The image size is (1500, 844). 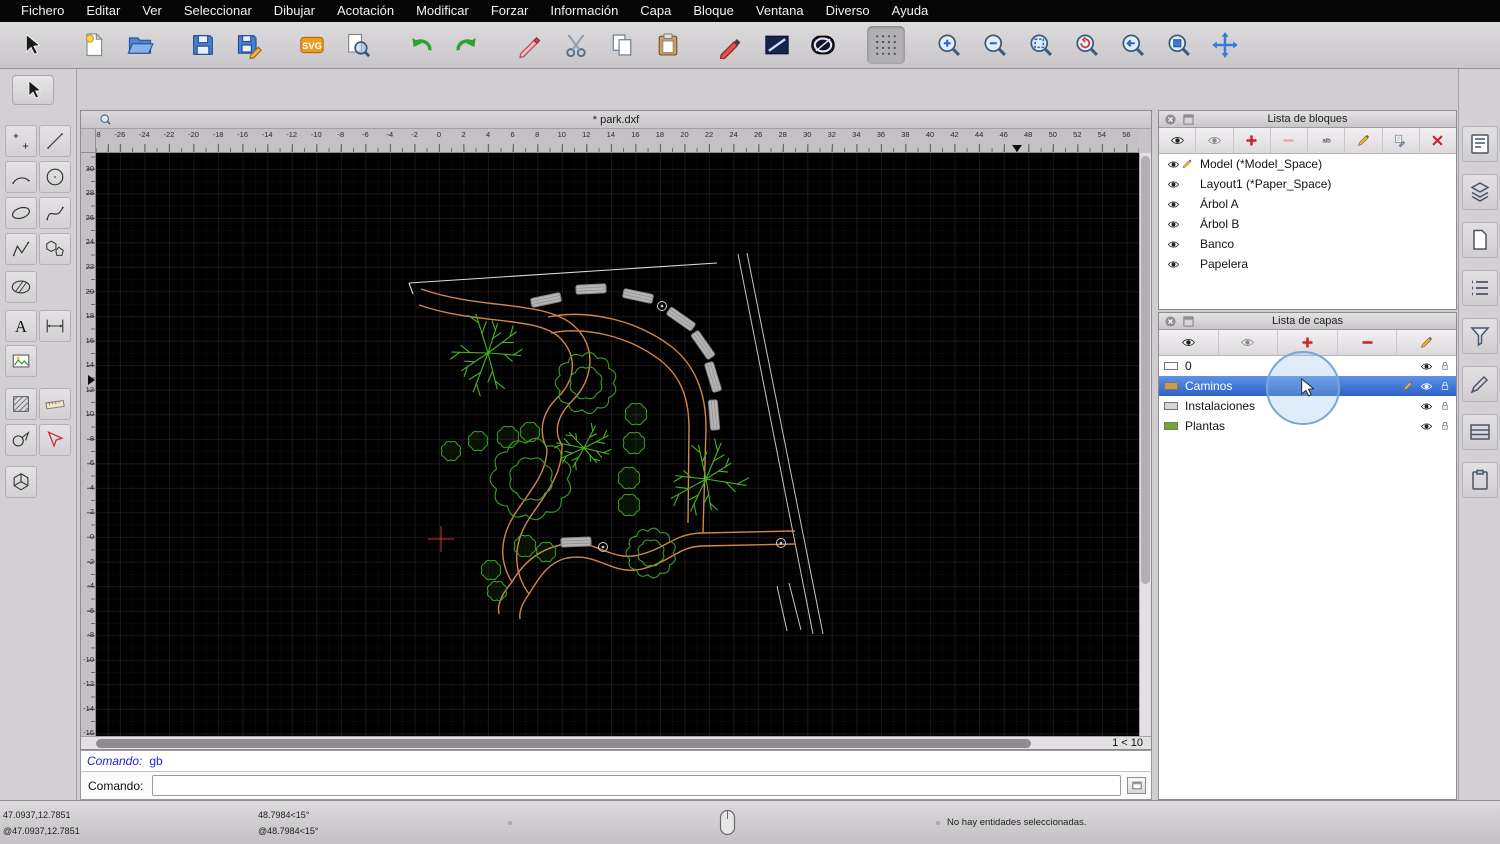 What do you see at coordinates (1178, 140) in the screenshot?
I see `show-all-blocks-button` at bounding box center [1178, 140].